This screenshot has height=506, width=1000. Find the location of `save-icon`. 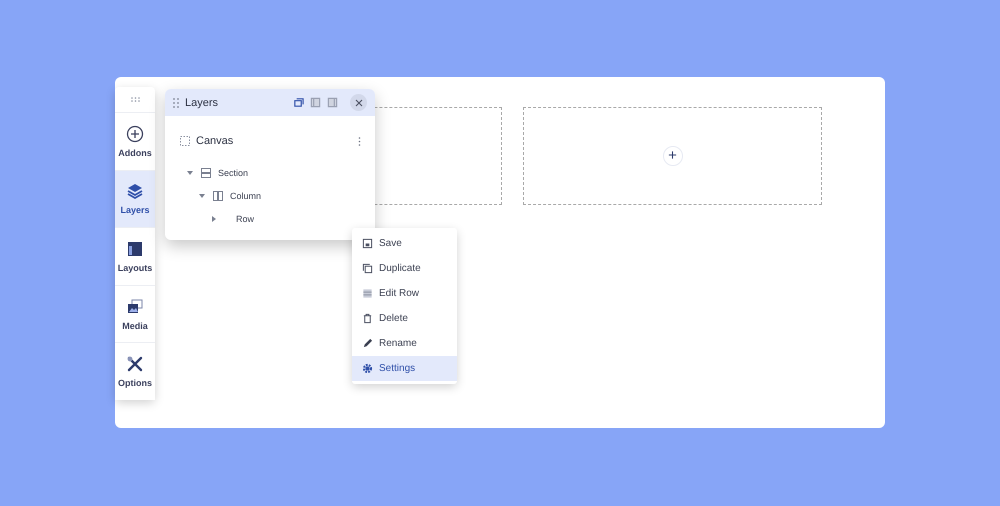

save-icon is located at coordinates (367, 243).